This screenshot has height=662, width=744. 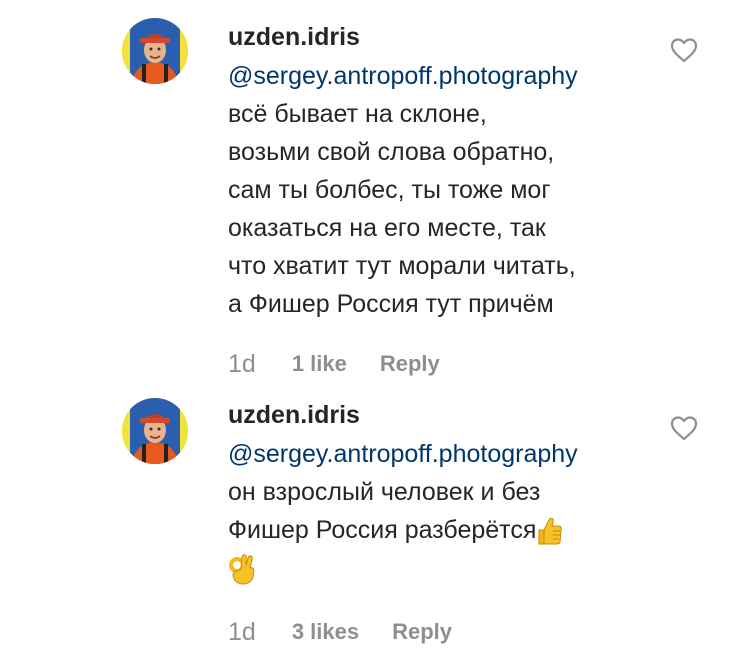 What do you see at coordinates (382, 530) in the screenshot?
I see `comment-text-fragment: Фишер Россия разберётся` at bounding box center [382, 530].